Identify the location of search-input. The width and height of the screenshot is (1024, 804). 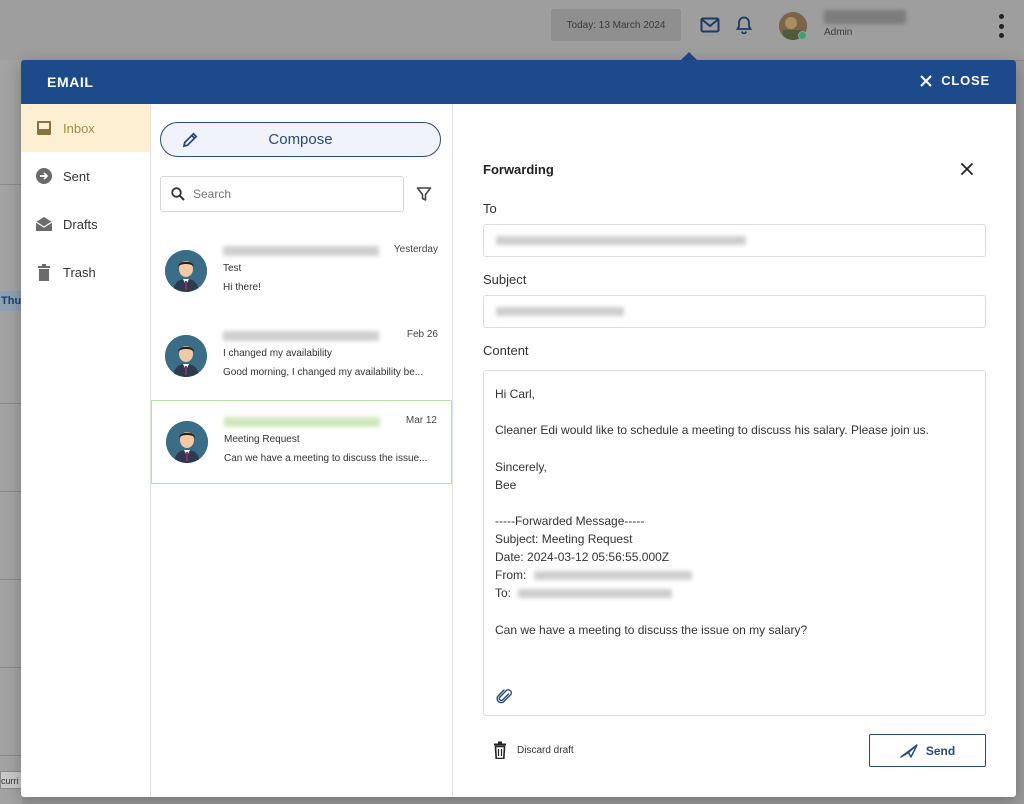
(288, 194).